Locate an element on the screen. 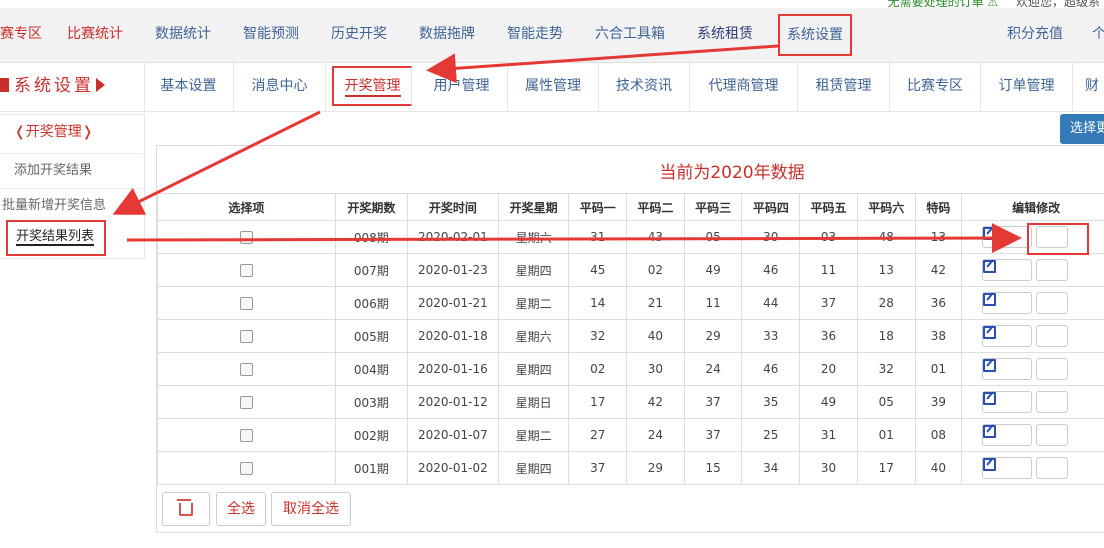 The image size is (1104, 548). edit-button-highlight is located at coordinates (1058, 239).